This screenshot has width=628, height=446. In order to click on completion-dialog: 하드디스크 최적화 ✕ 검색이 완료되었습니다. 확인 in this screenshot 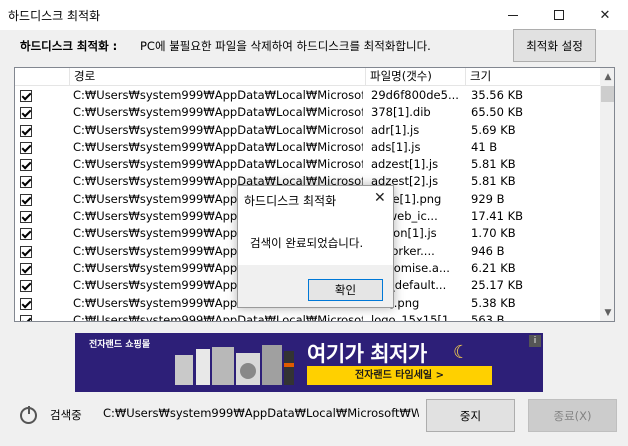, I will do `click(315, 246)`.